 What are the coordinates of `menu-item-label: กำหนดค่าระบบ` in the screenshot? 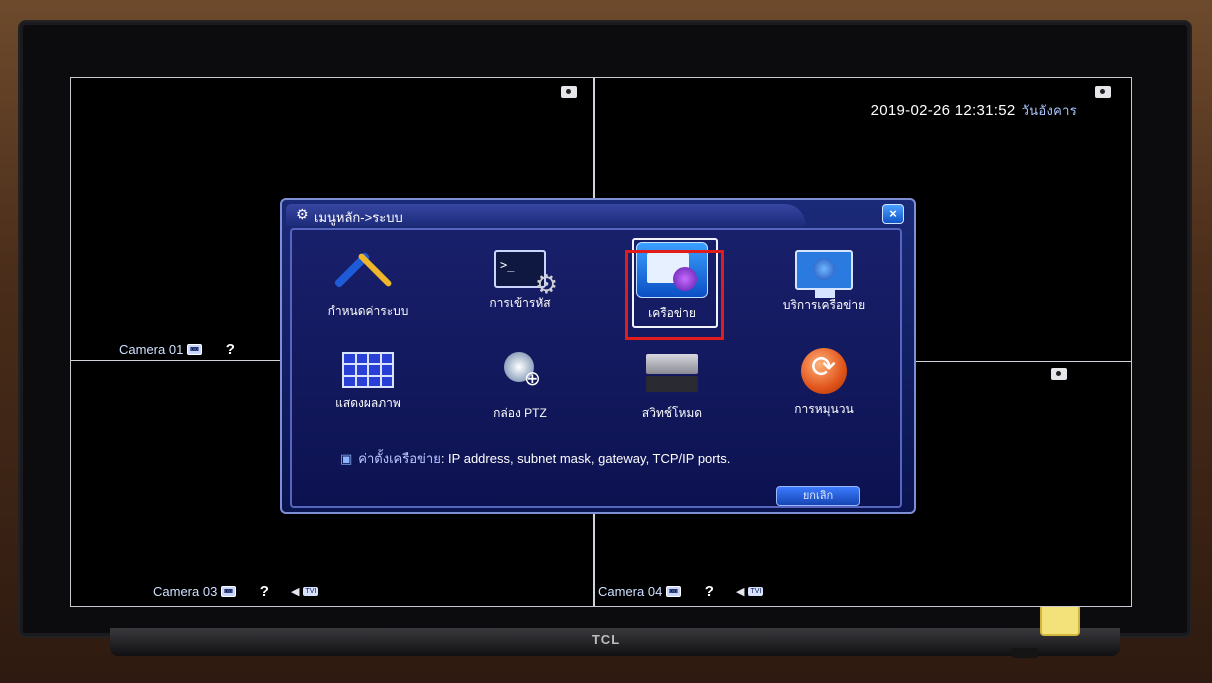 It's located at (368, 311).